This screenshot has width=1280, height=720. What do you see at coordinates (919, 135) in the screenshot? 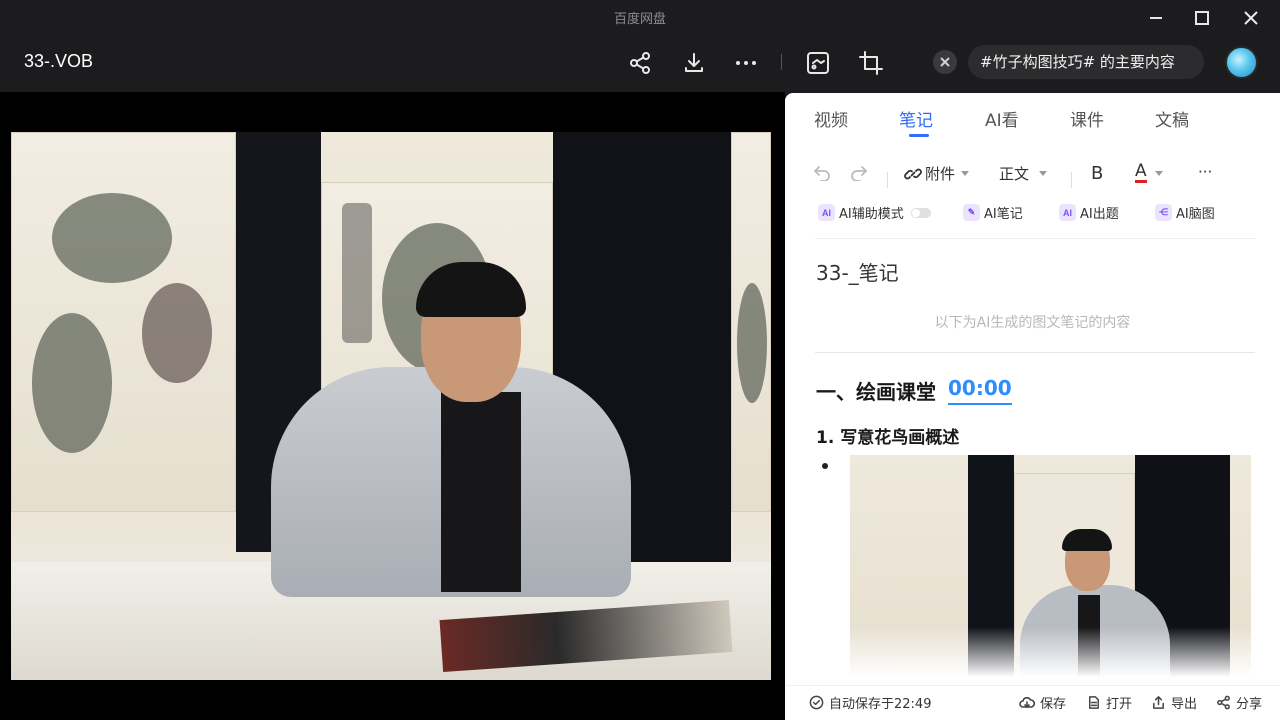
I see `active-tab-indicator` at bounding box center [919, 135].